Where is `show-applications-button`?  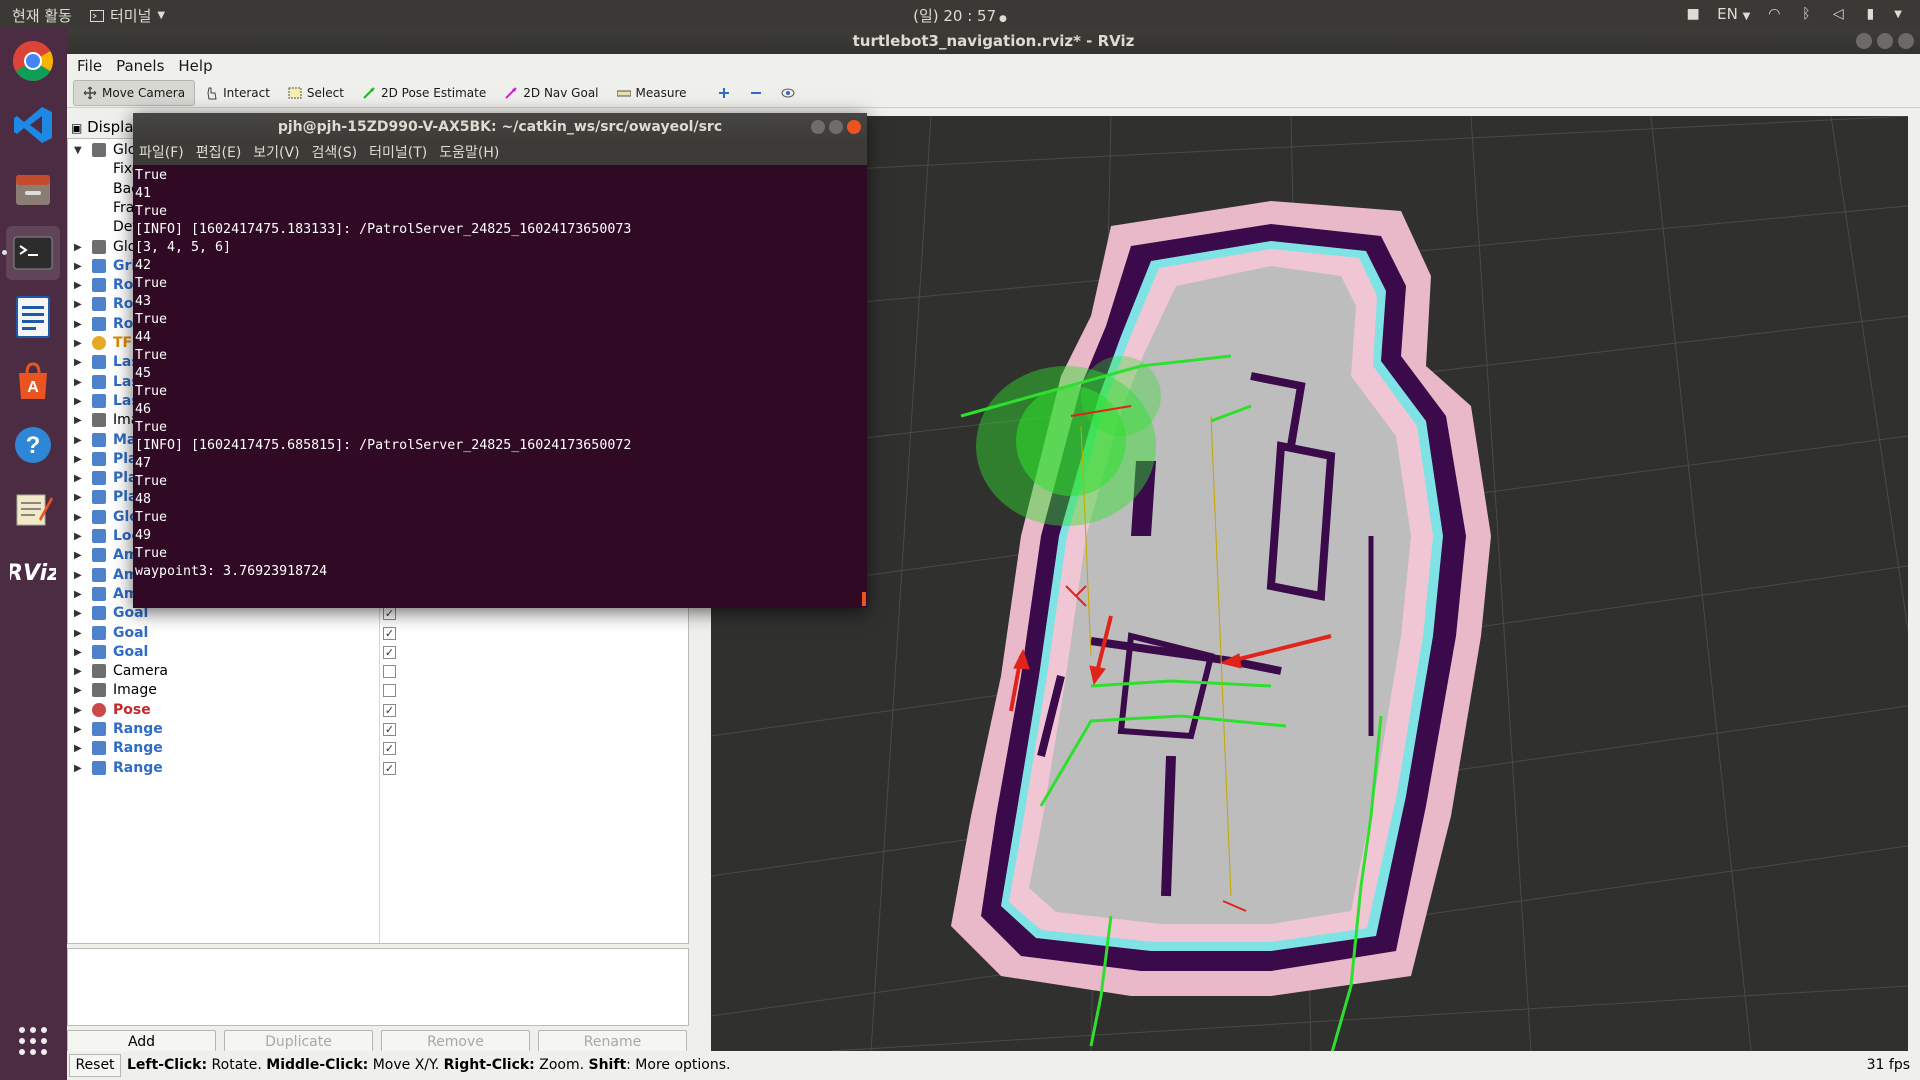
show-applications-button is located at coordinates (33, 1041).